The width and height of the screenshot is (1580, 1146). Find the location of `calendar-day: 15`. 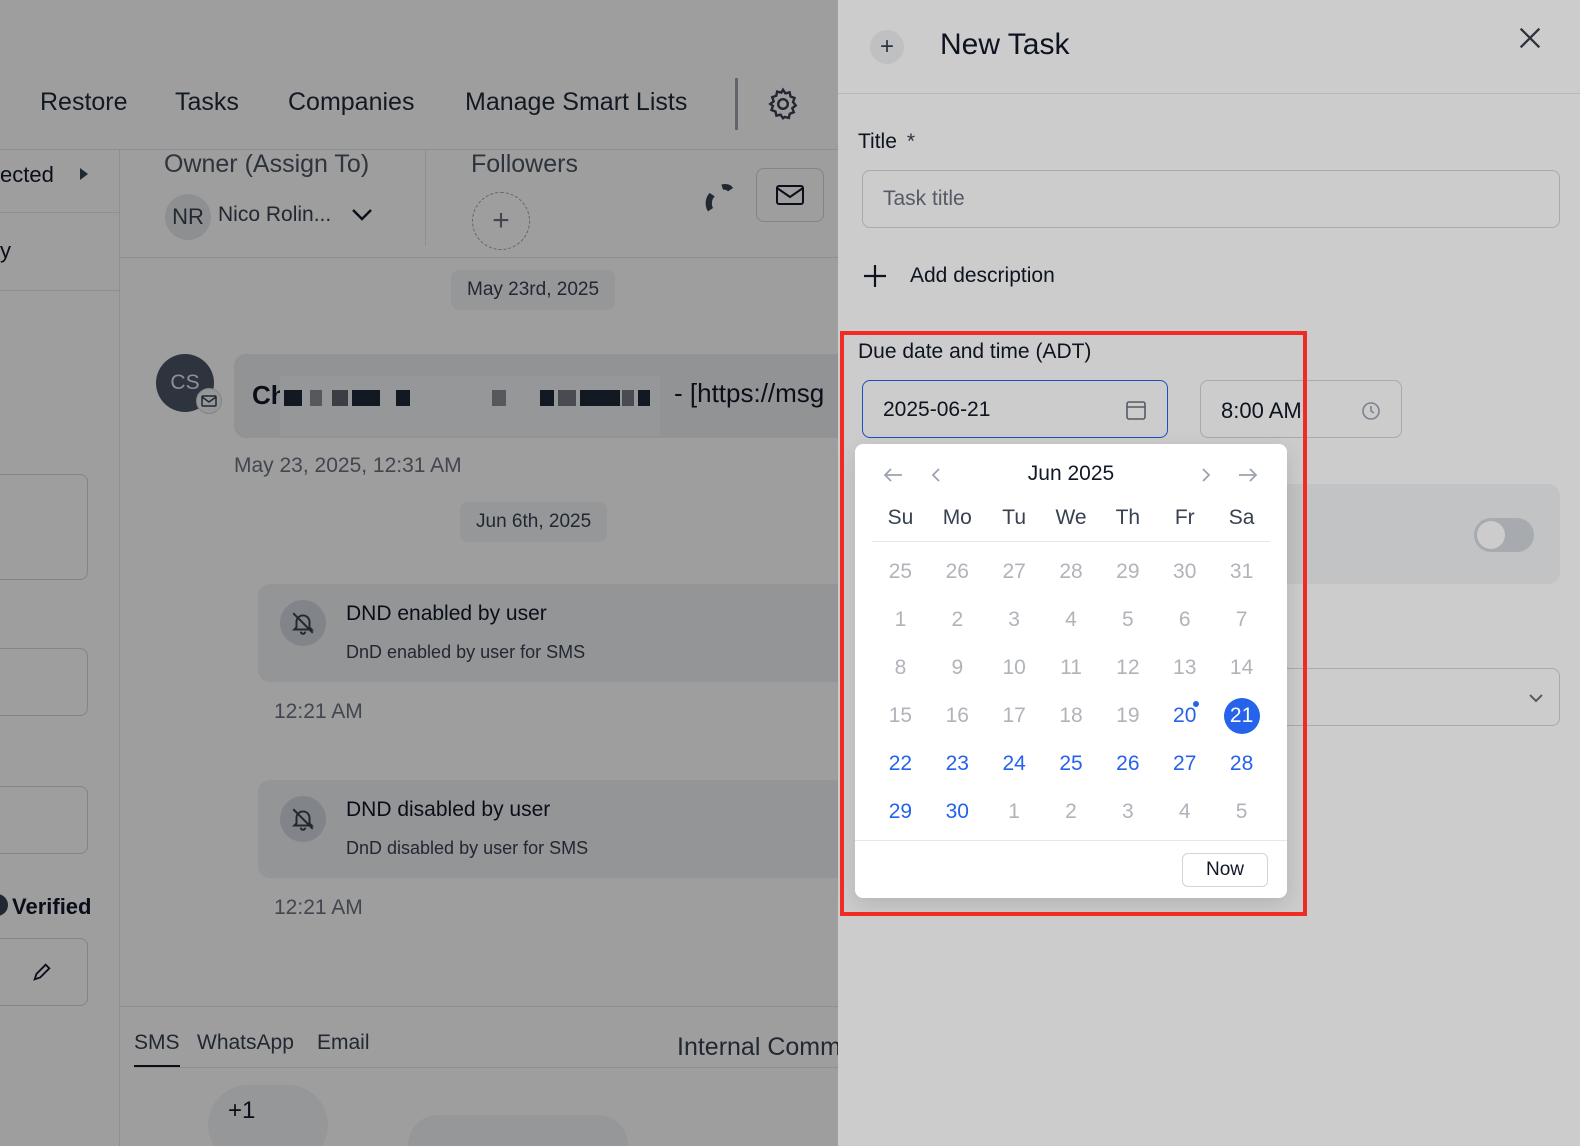

calendar-day: 15 is located at coordinates (900, 716).